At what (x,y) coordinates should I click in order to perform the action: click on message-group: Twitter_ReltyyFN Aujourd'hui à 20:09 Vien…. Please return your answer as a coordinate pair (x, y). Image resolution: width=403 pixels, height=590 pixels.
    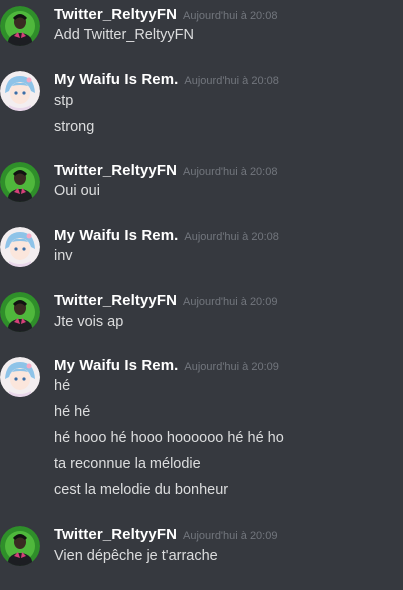
    Looking at the image, I should click on (201, 547).